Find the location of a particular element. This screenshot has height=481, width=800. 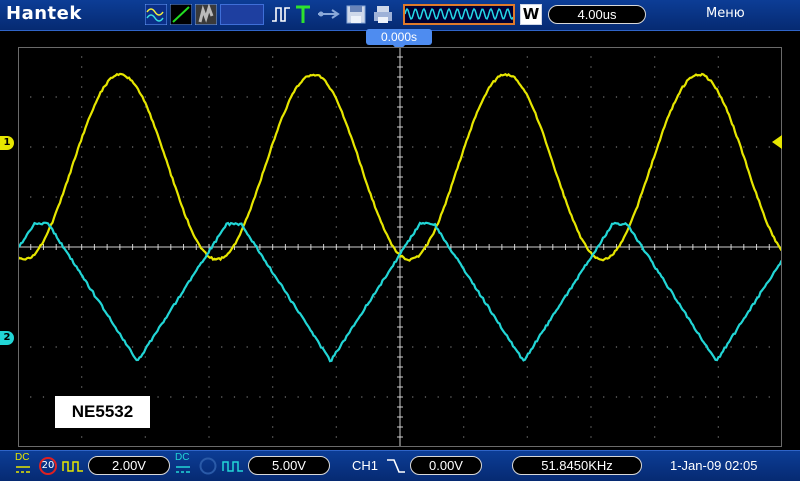

ch2-coupling: DC is located at coordinates (182, 457).